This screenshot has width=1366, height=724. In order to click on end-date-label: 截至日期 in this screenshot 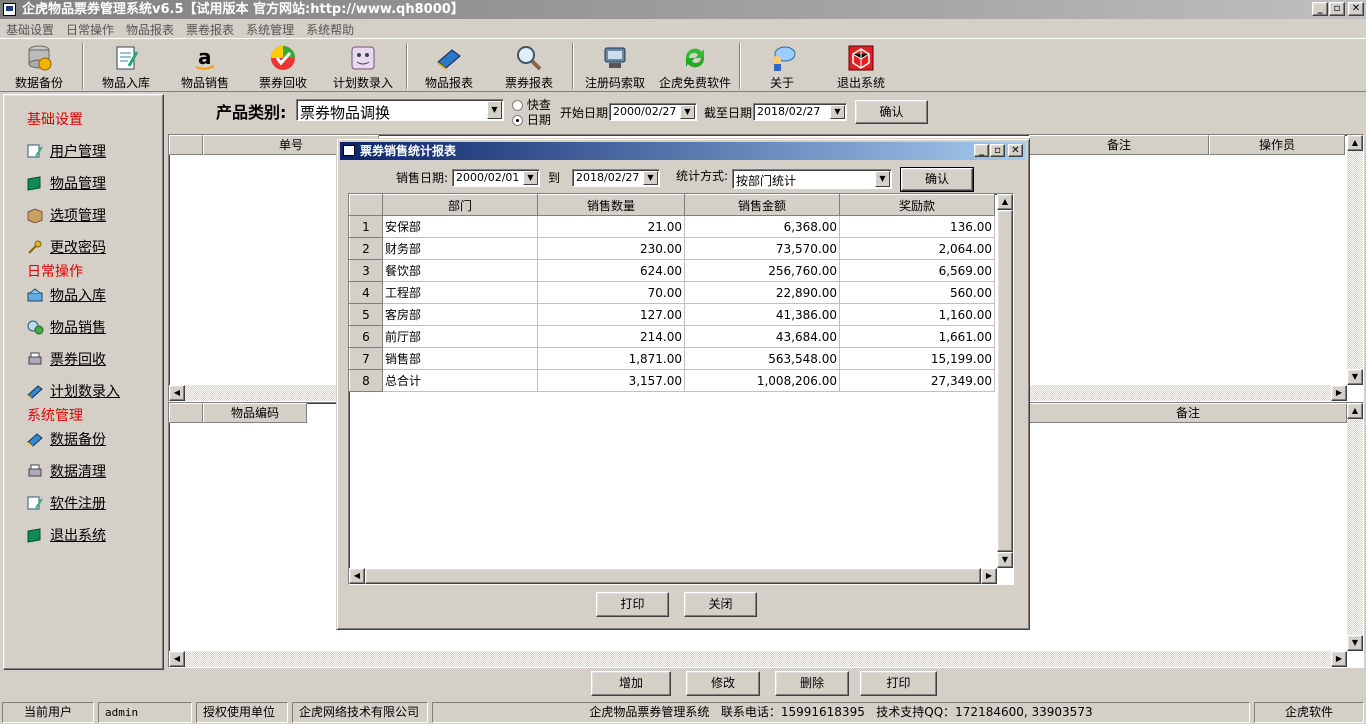, I will do `click(728, 113)`.